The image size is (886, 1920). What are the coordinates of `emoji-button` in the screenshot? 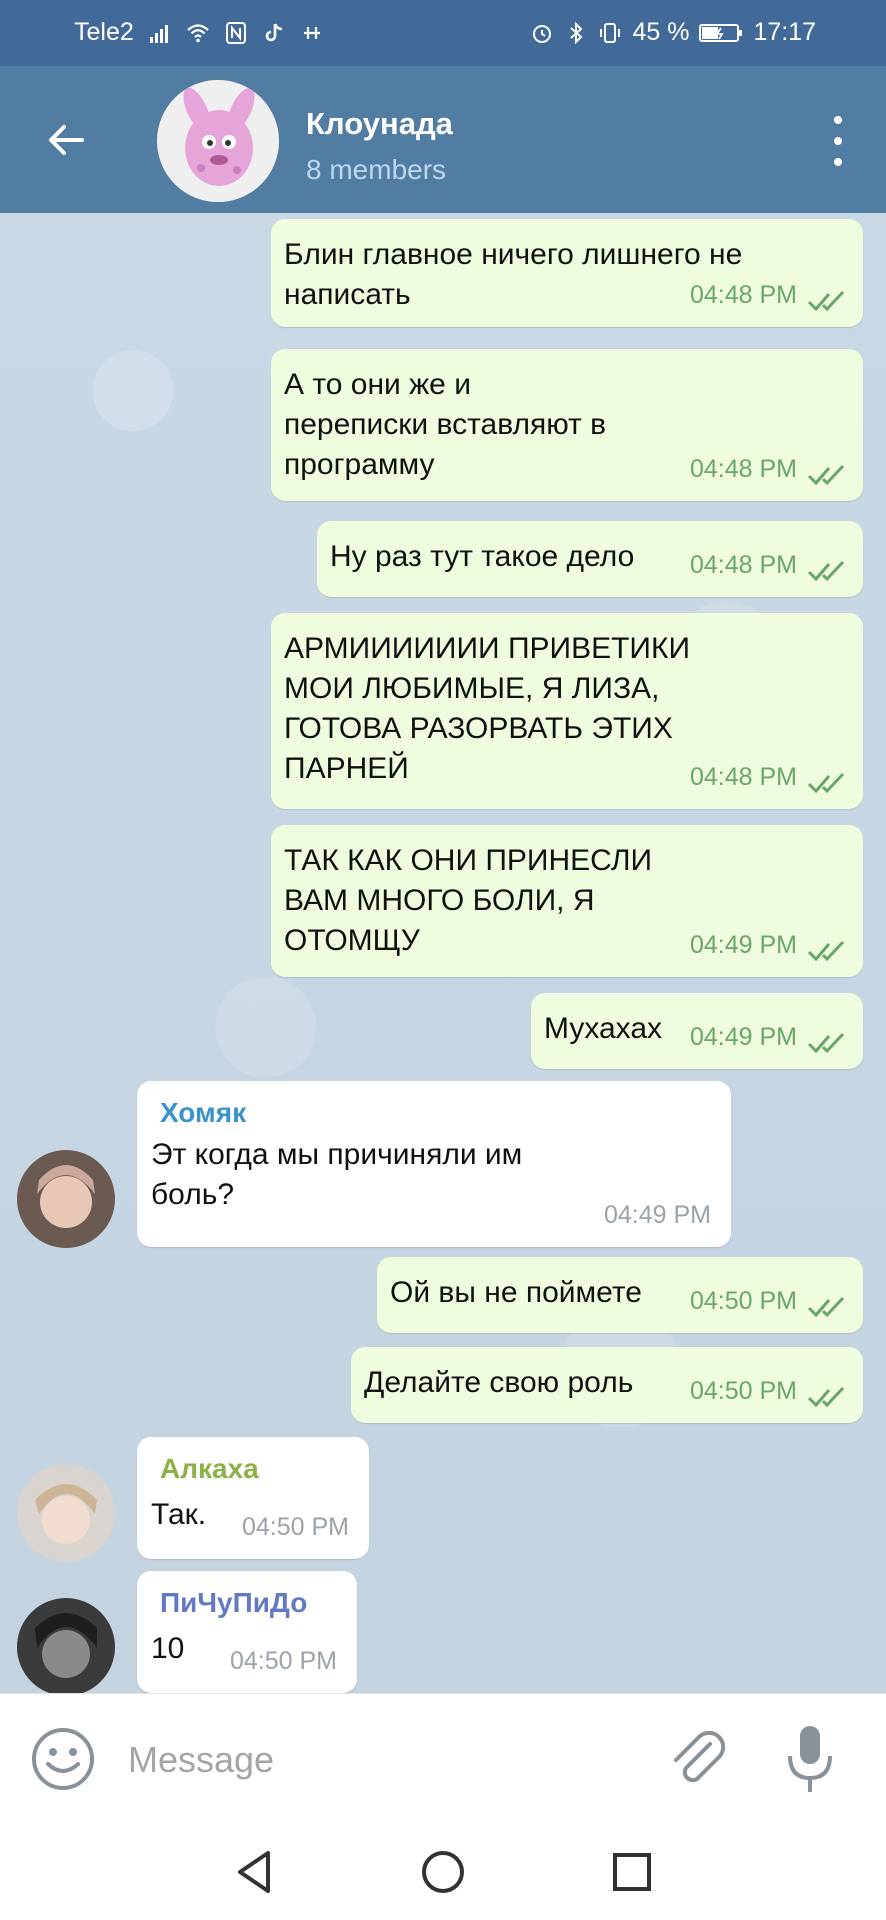 It's located at (63, 1759).